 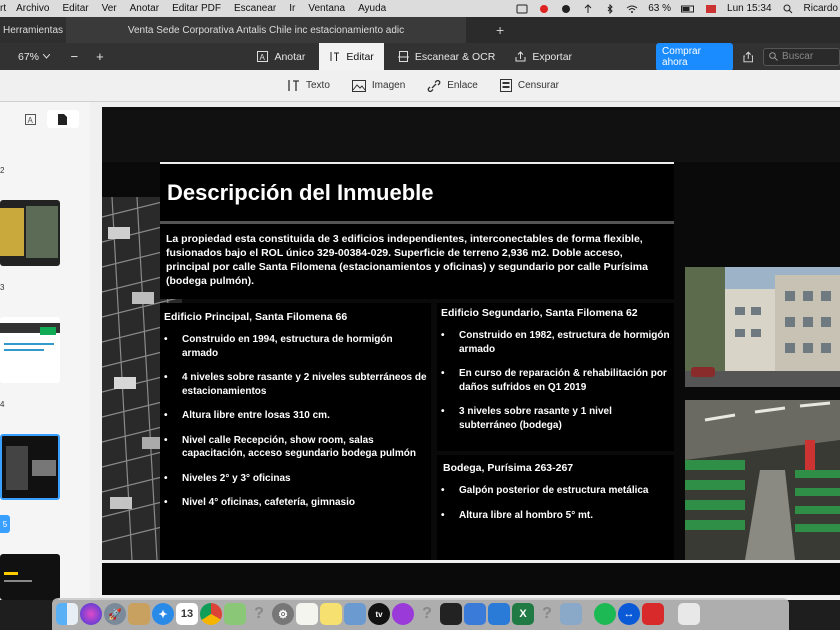 I want to click on trash-icon, so click(x=689, y=614).